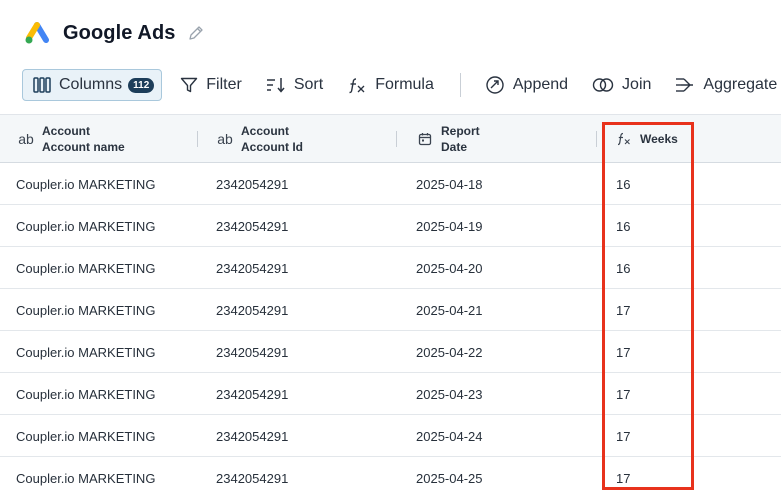 The width and height of the screenshot is (781, 494). What do you see at coordinates (224, 84) in the screenshot?
I see `filter-label: Filter` at bounding box center [224, 84].